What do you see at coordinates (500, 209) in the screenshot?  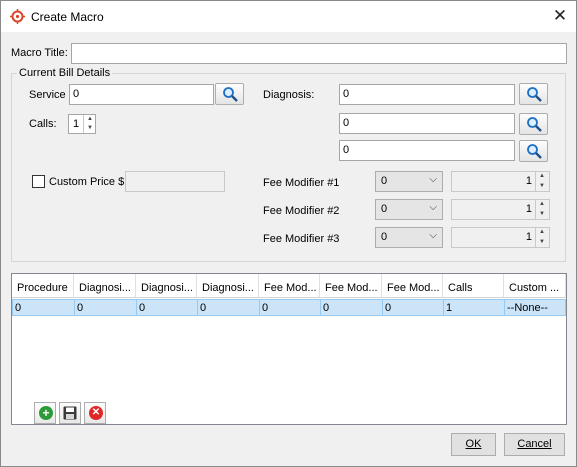 I see `fee-modifier-2-qty: 1 ▲ ▼` at bounding box center [500, 209].